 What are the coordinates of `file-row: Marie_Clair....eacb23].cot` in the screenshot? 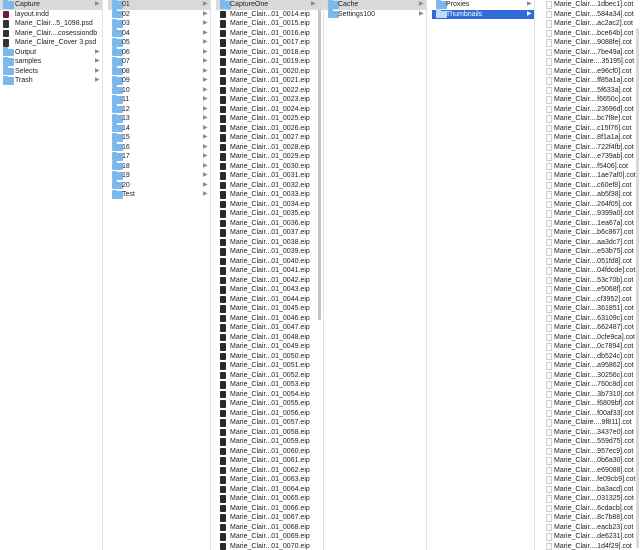 It's located at (591, 528).